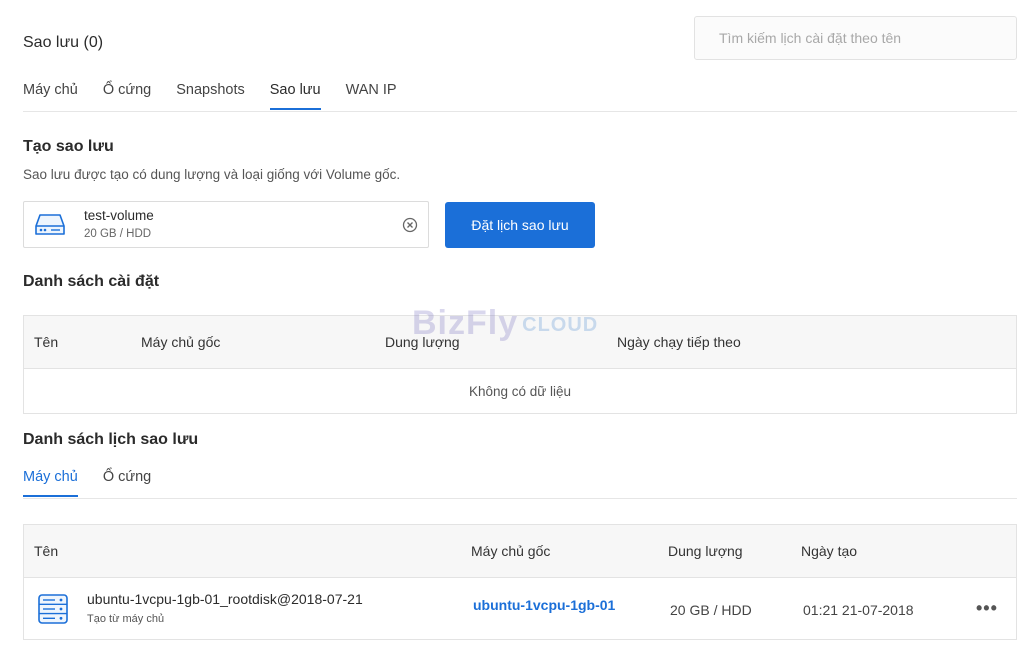 The height and width of the screenshot is (657, 1030). Describe the element at coordinates (126, 619) in the screenshot. I see `backup-subtitle: Tạo từ máy chủ` at that location.